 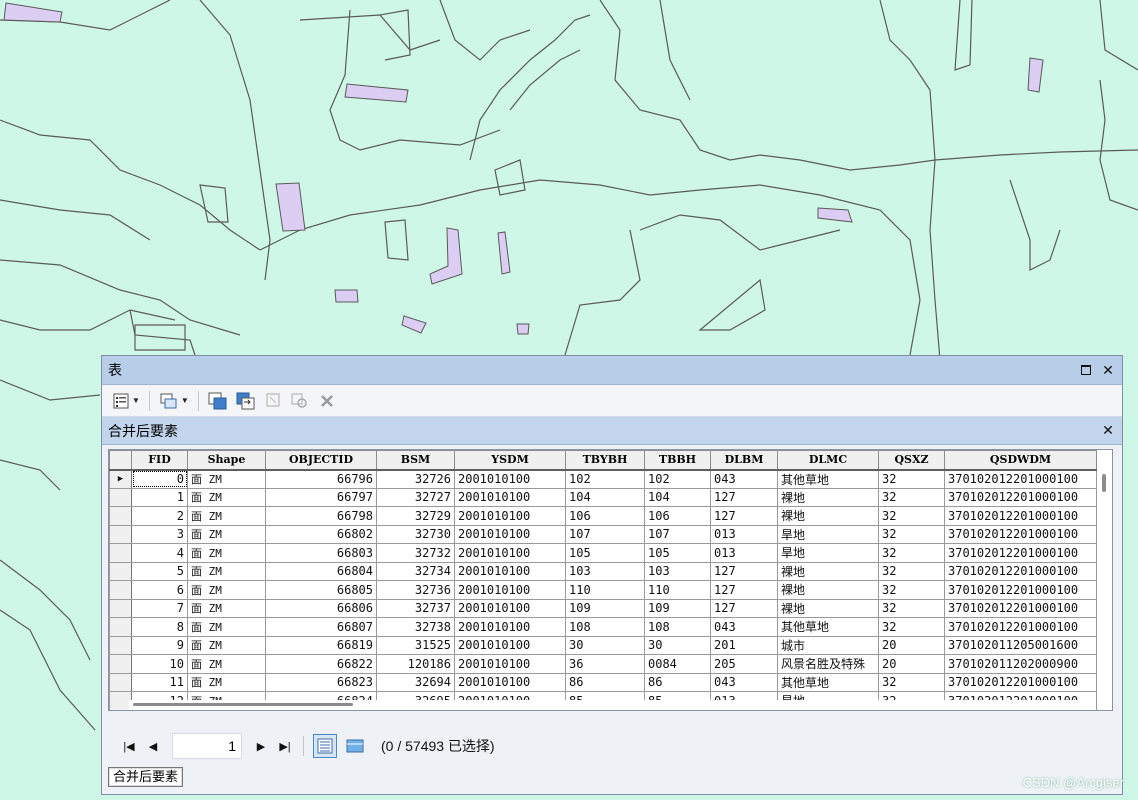 I want to click on table-cell-fid: 3, so click(x=159, y=534).